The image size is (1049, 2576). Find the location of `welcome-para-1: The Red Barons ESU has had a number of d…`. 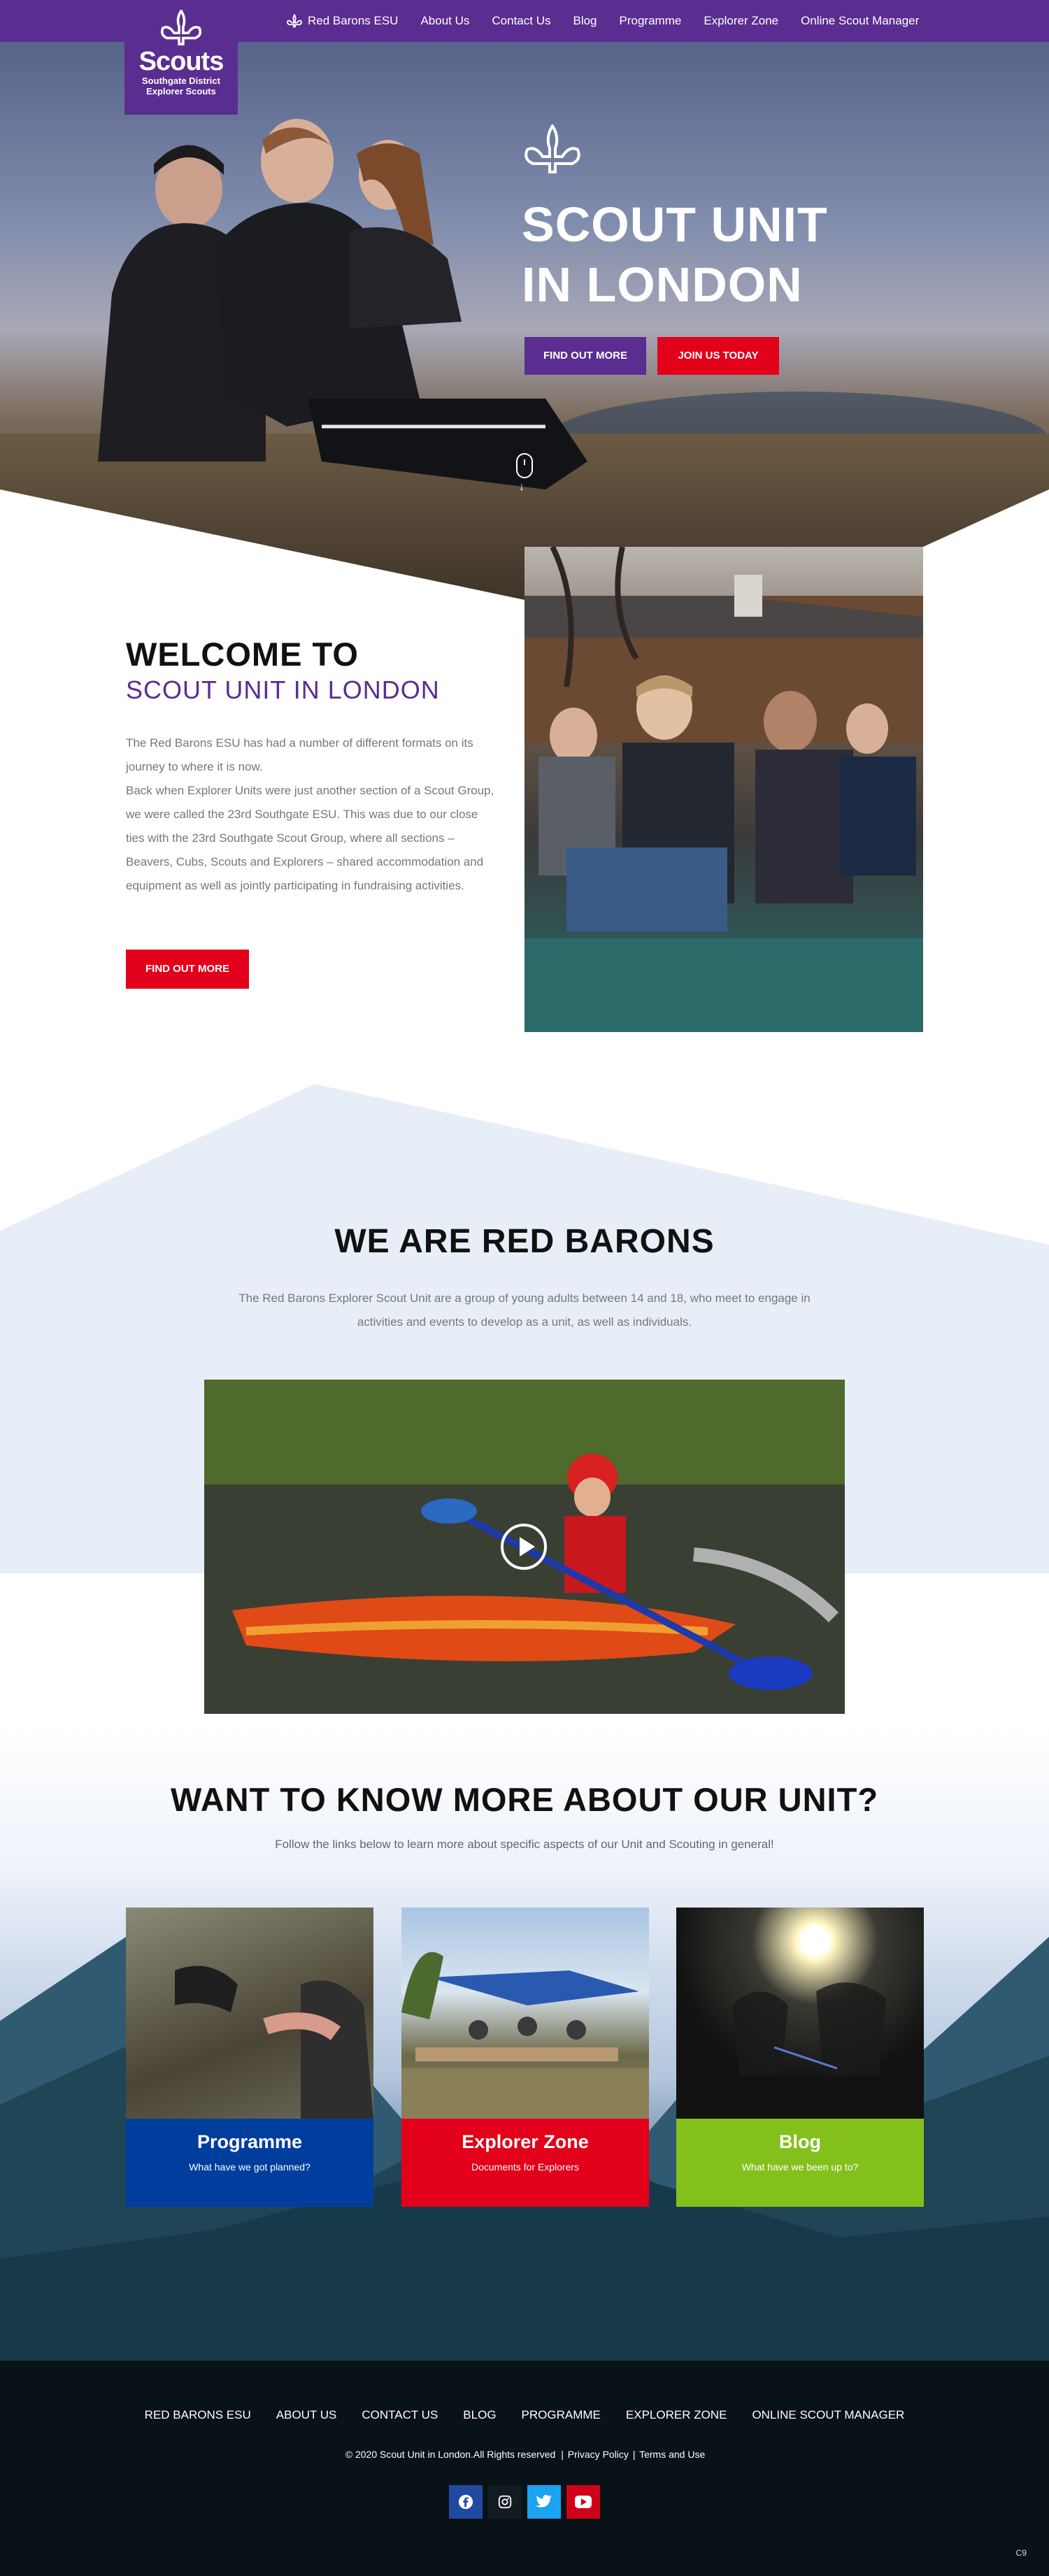

welcome-para-1: The Red Barons ESU has had a number of d… is located at coordinates (300, 754).